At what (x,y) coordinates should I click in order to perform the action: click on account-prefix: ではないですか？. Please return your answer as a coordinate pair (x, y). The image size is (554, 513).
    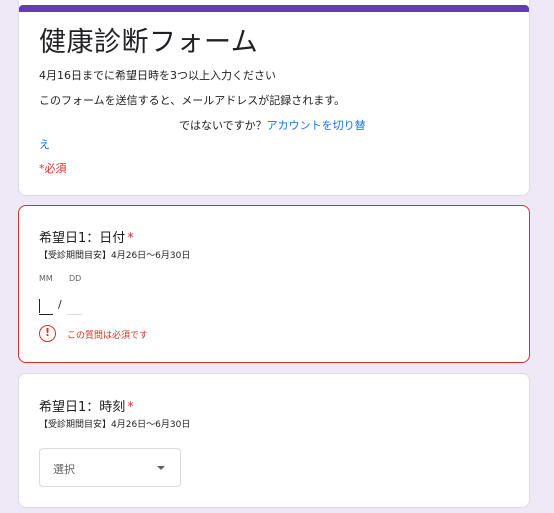
    Looking at the image, I should click on (223, 125).